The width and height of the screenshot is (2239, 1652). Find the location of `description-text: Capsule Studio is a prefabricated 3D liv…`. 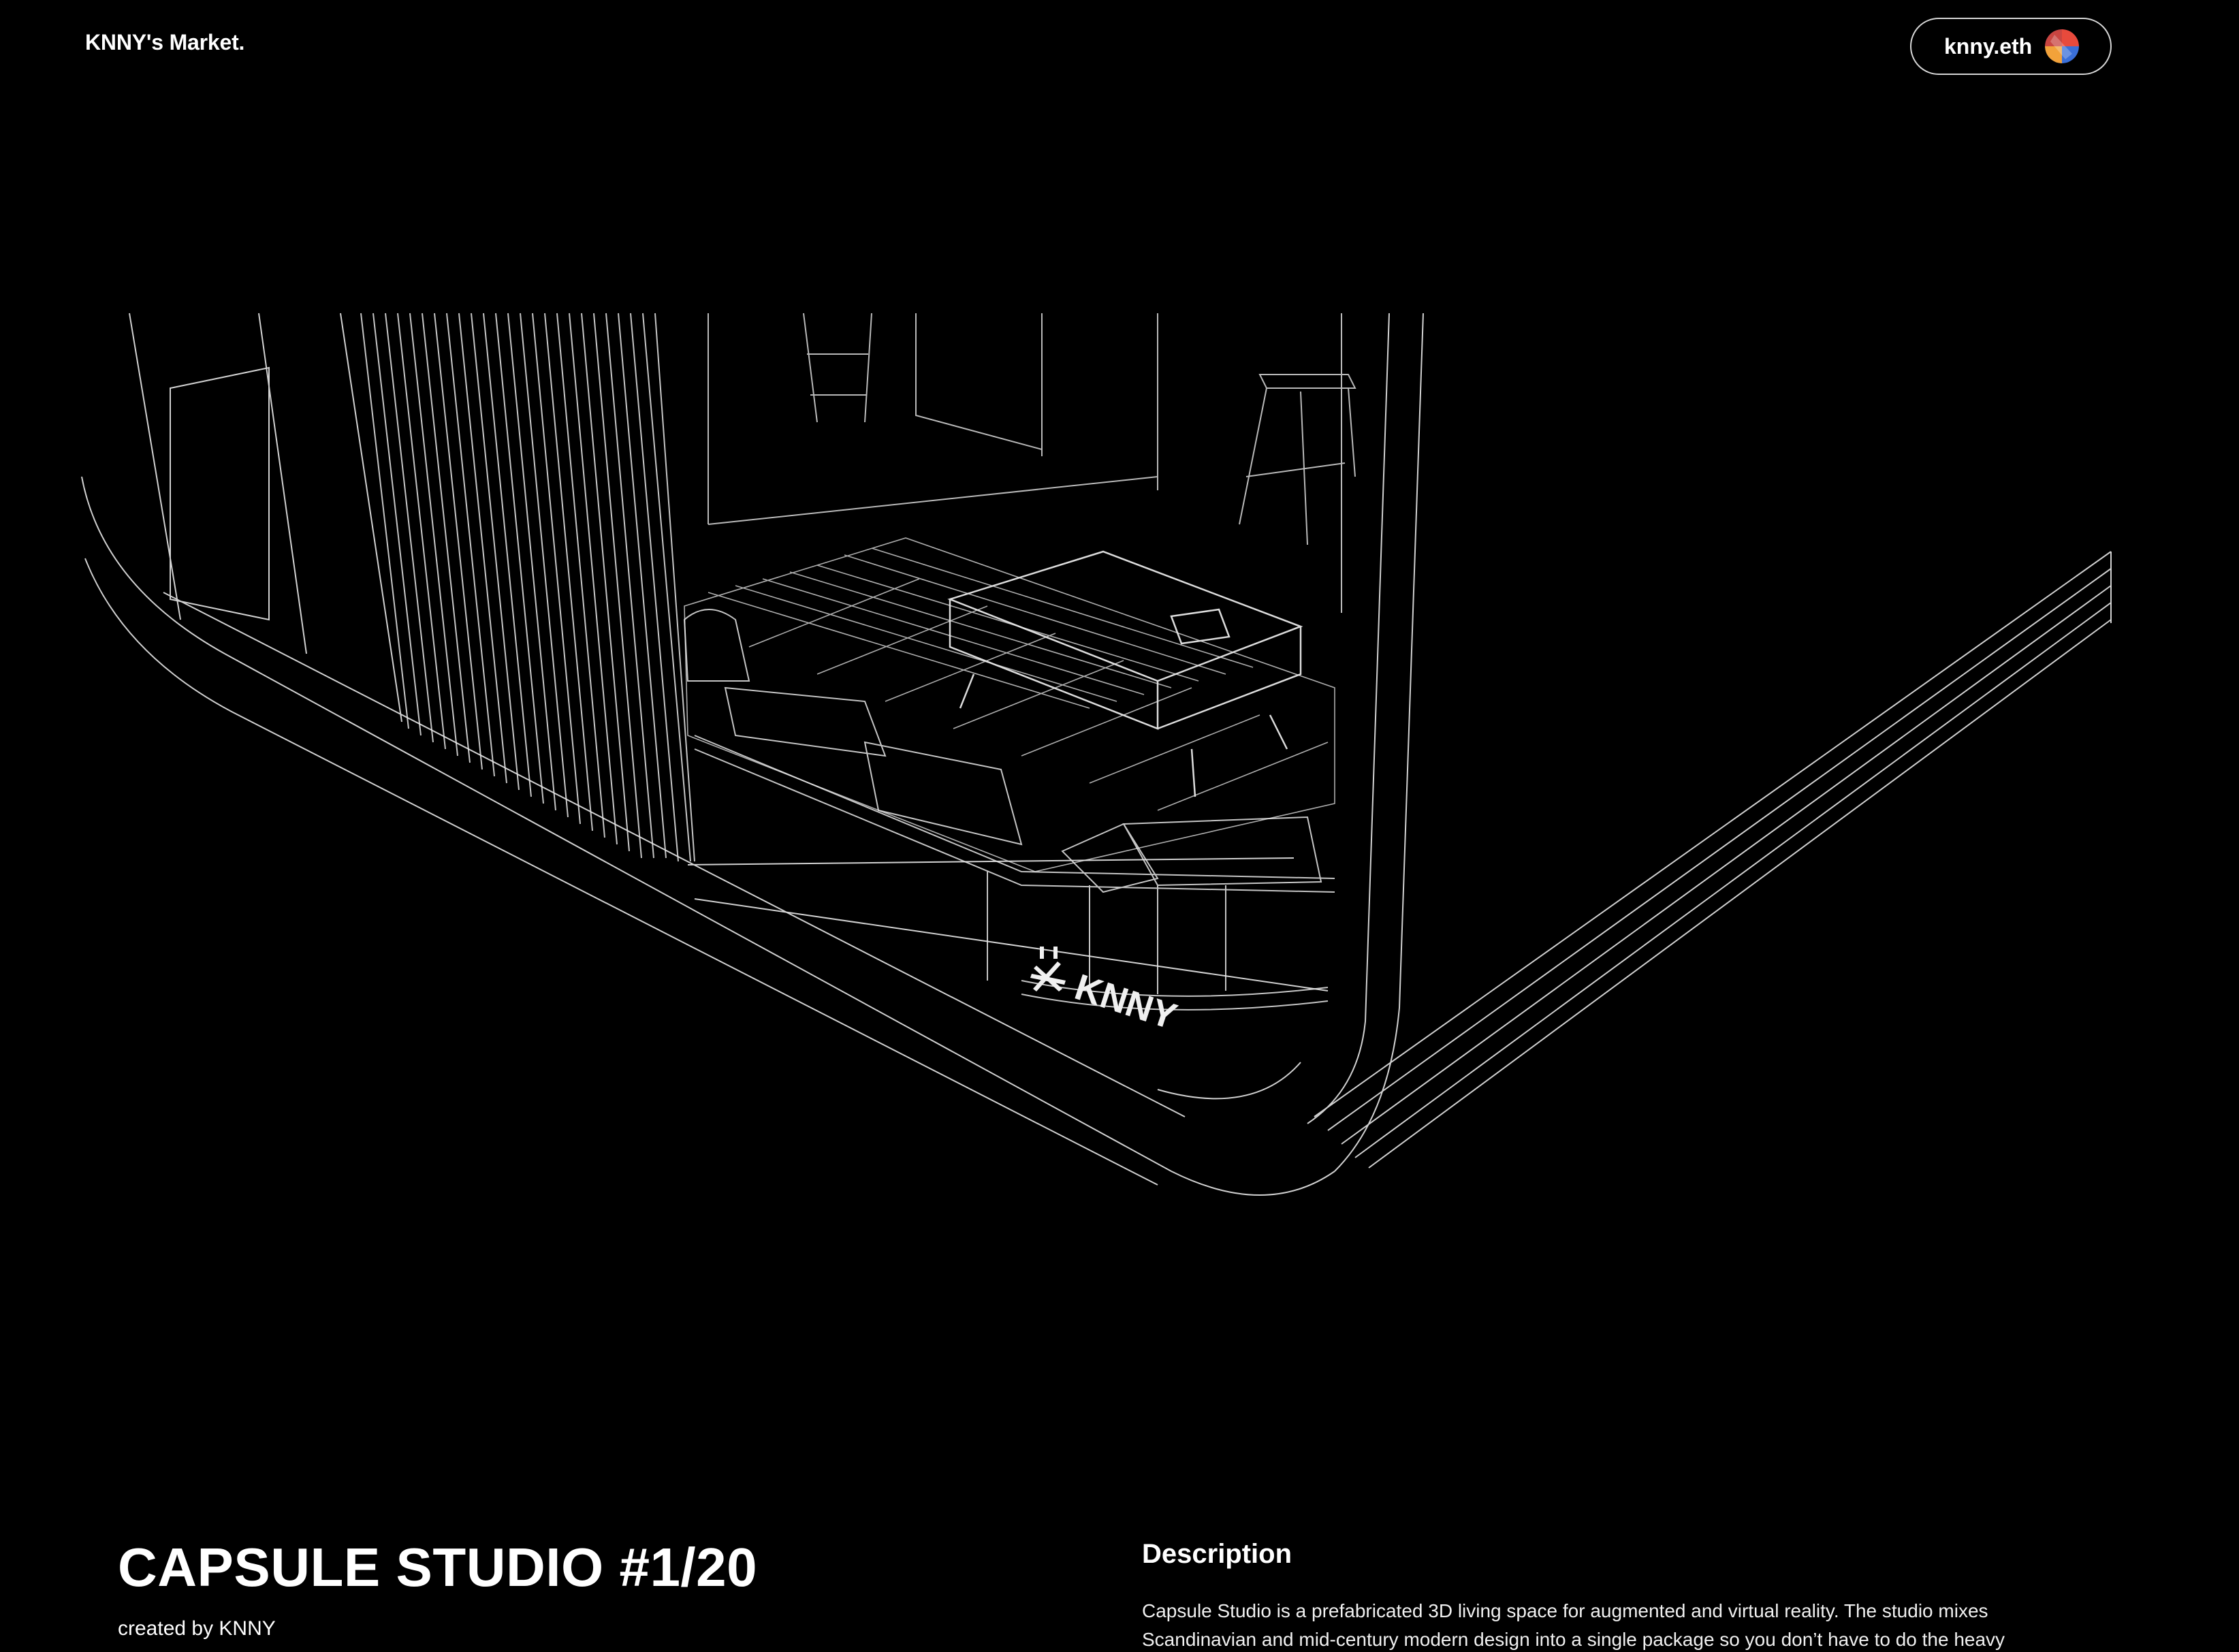

description-text: Capsule Studio is a prefabricated 3D liv… is located at coordinates (1573, 1625).